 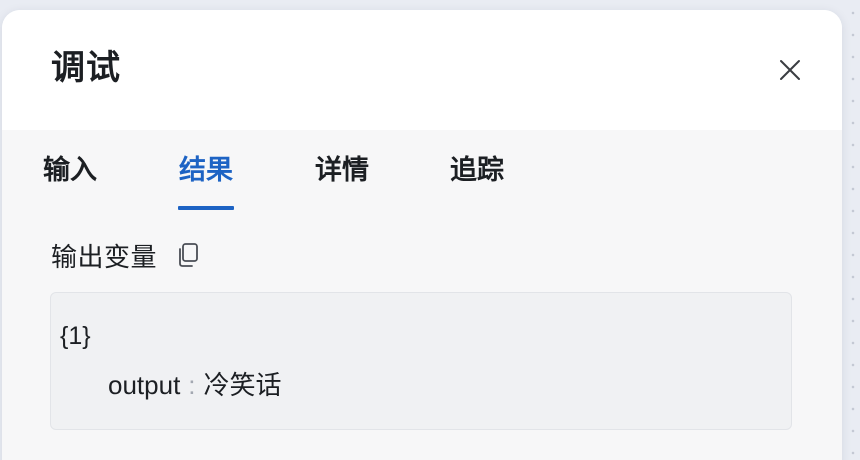 I want to click on close-button, so click(x=790, y=70).